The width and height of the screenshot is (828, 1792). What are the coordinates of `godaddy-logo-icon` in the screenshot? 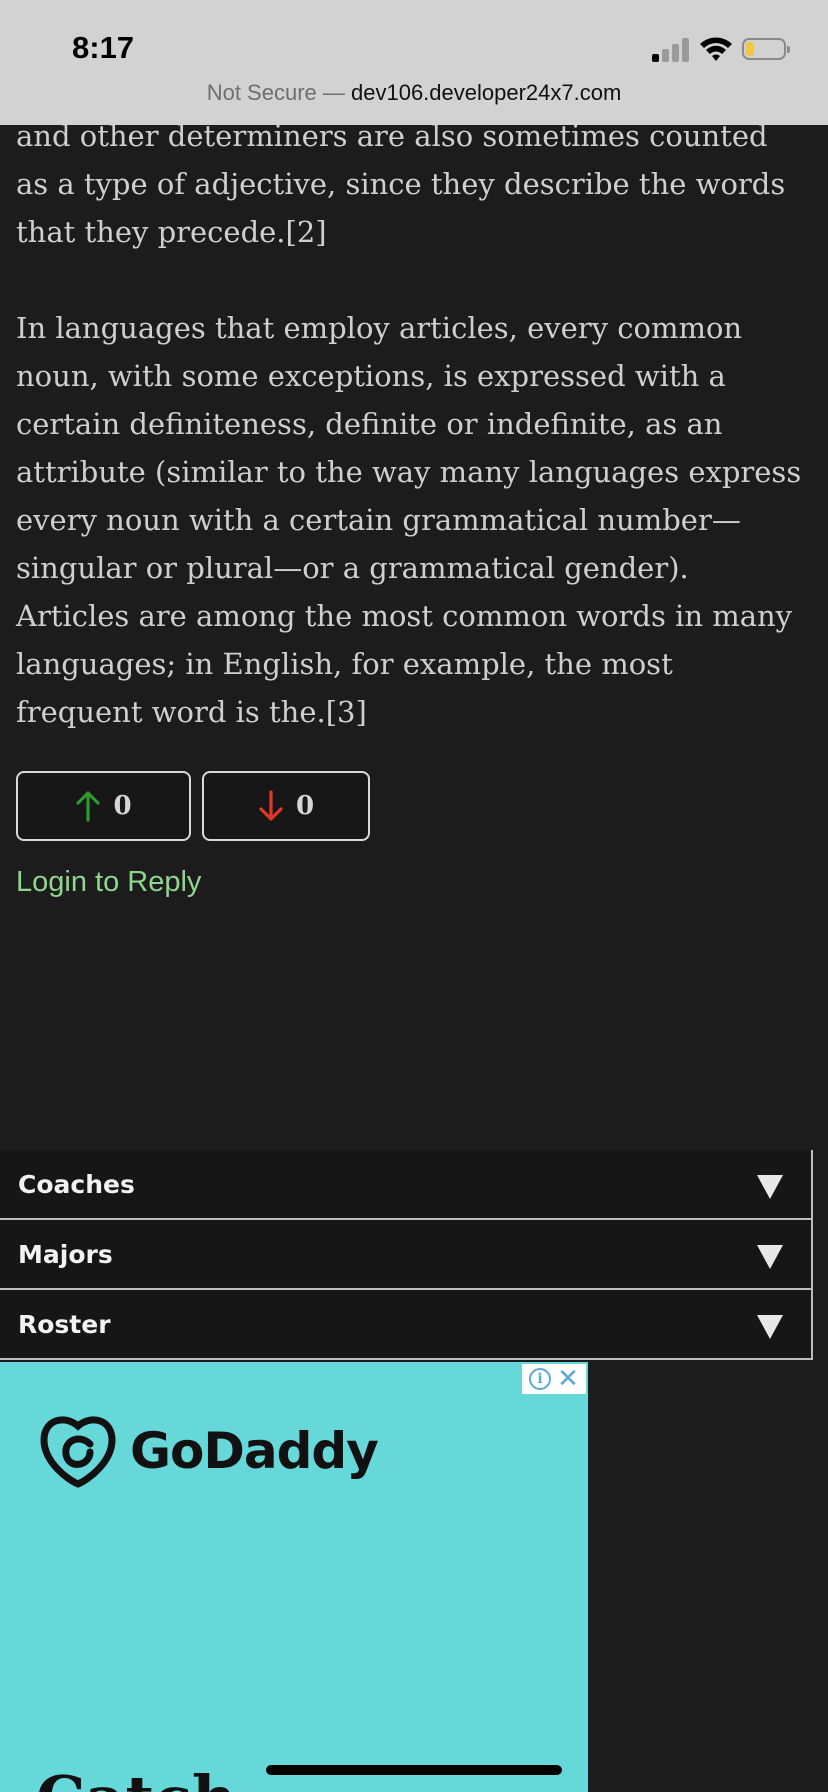 It's located at (78, 1452).